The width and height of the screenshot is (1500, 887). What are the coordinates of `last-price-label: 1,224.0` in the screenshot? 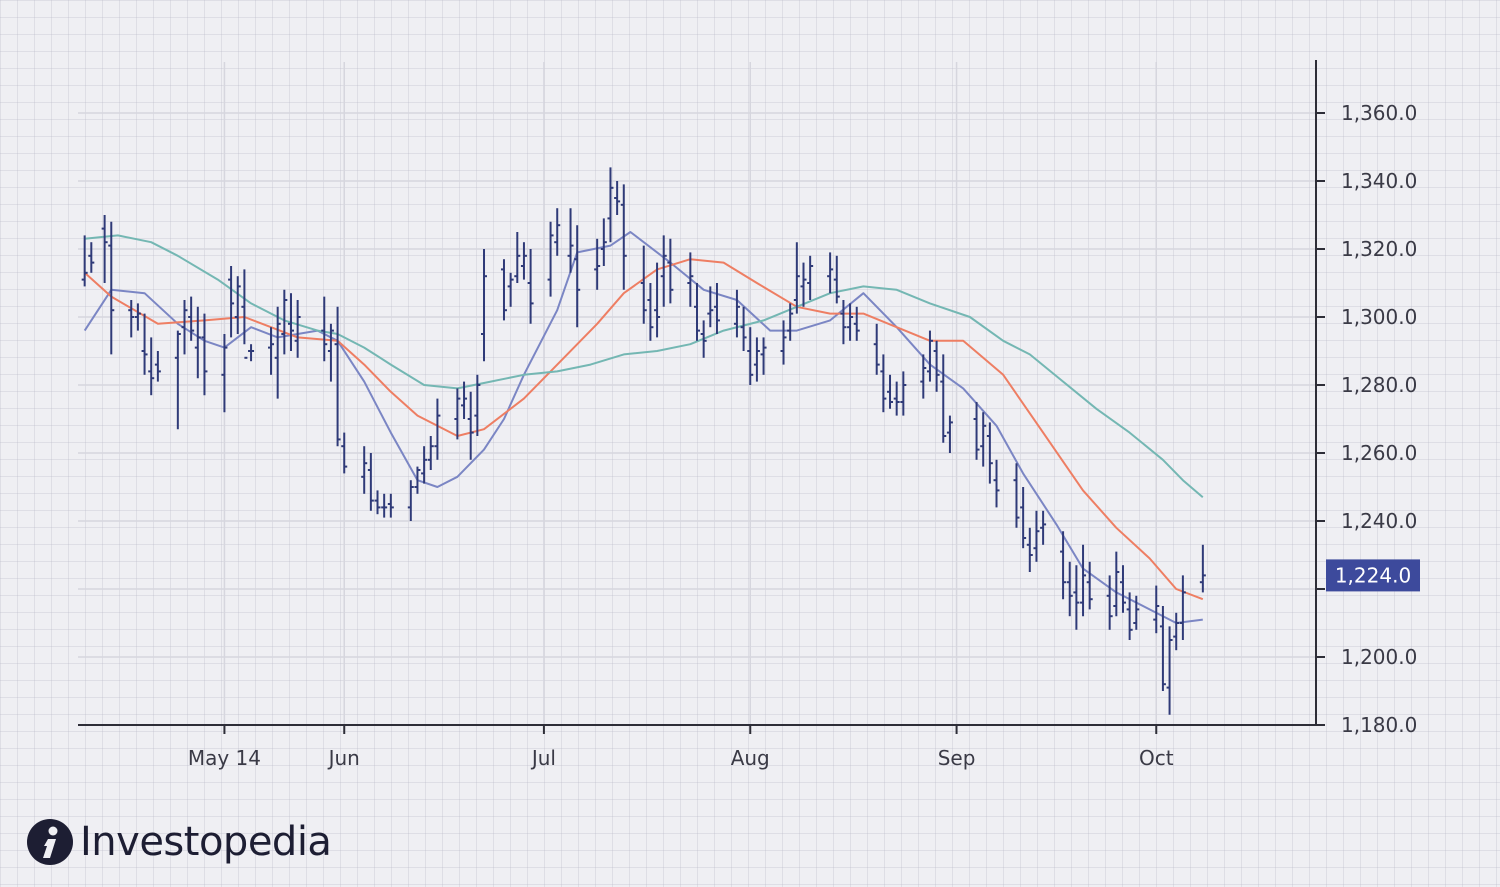 It's located at (1373, 575).